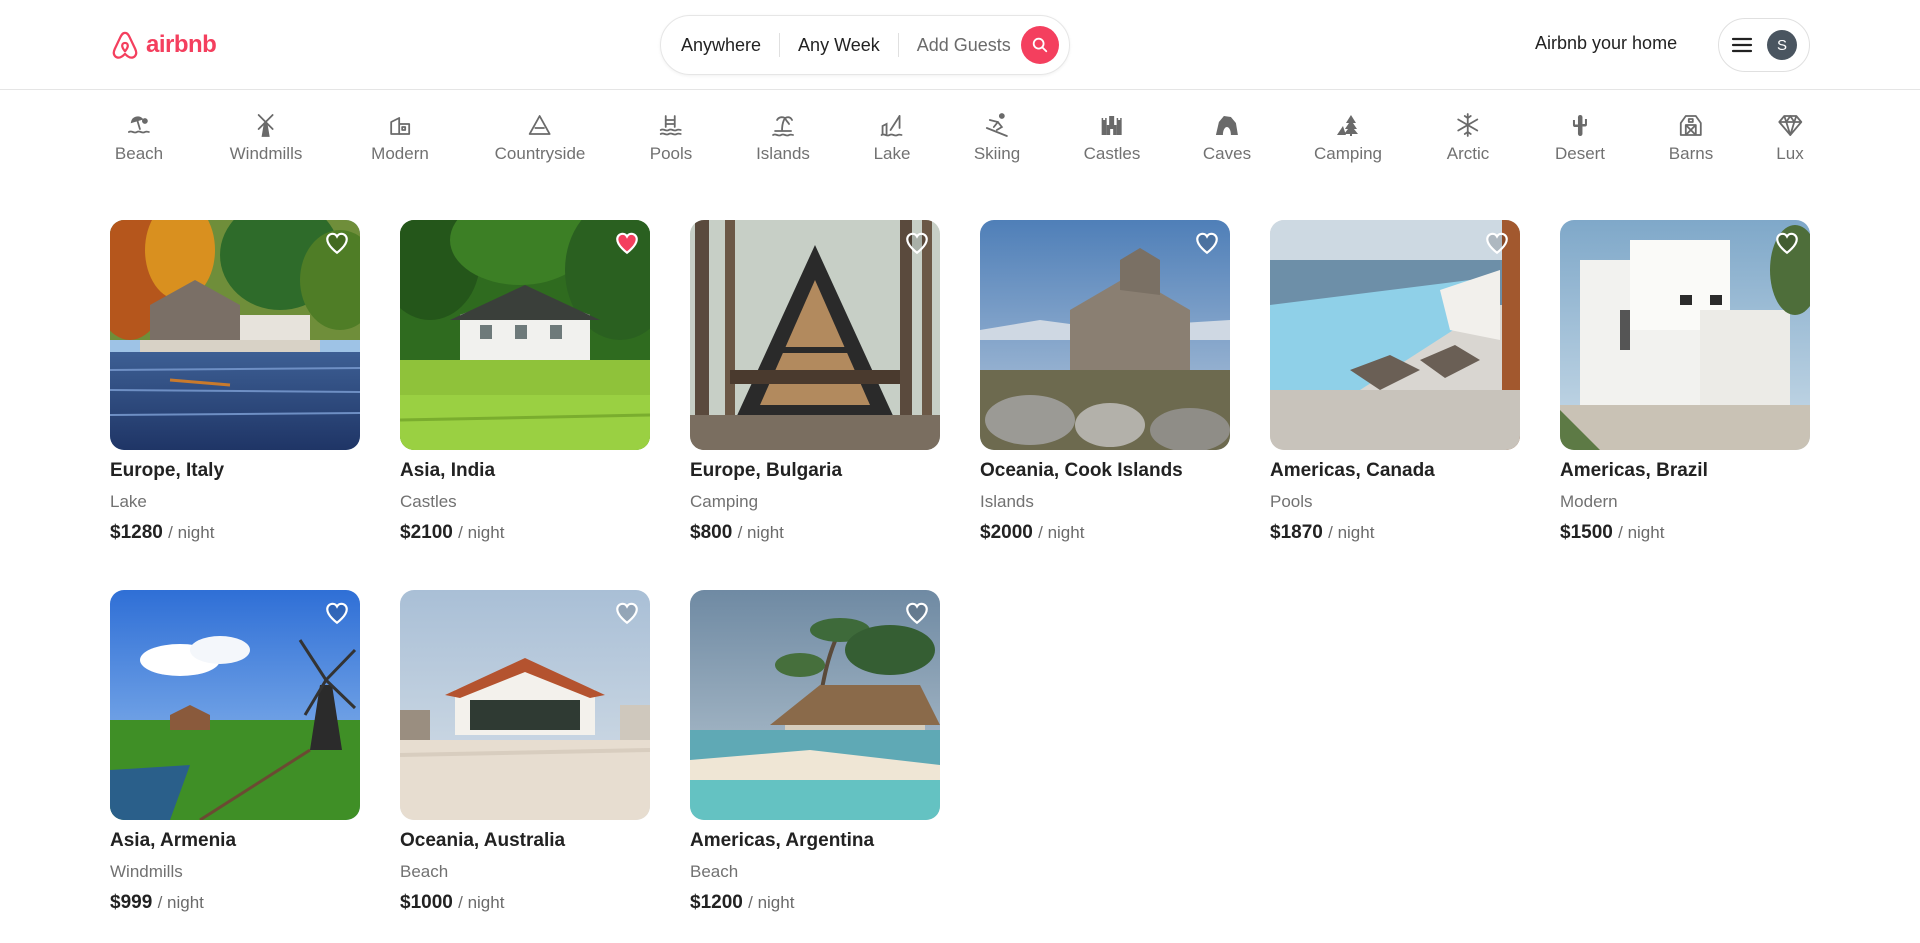 The height and width of the screenshot is (943, 1920). I want to click on airbnb-logo: airbnb, so click(163, 45).